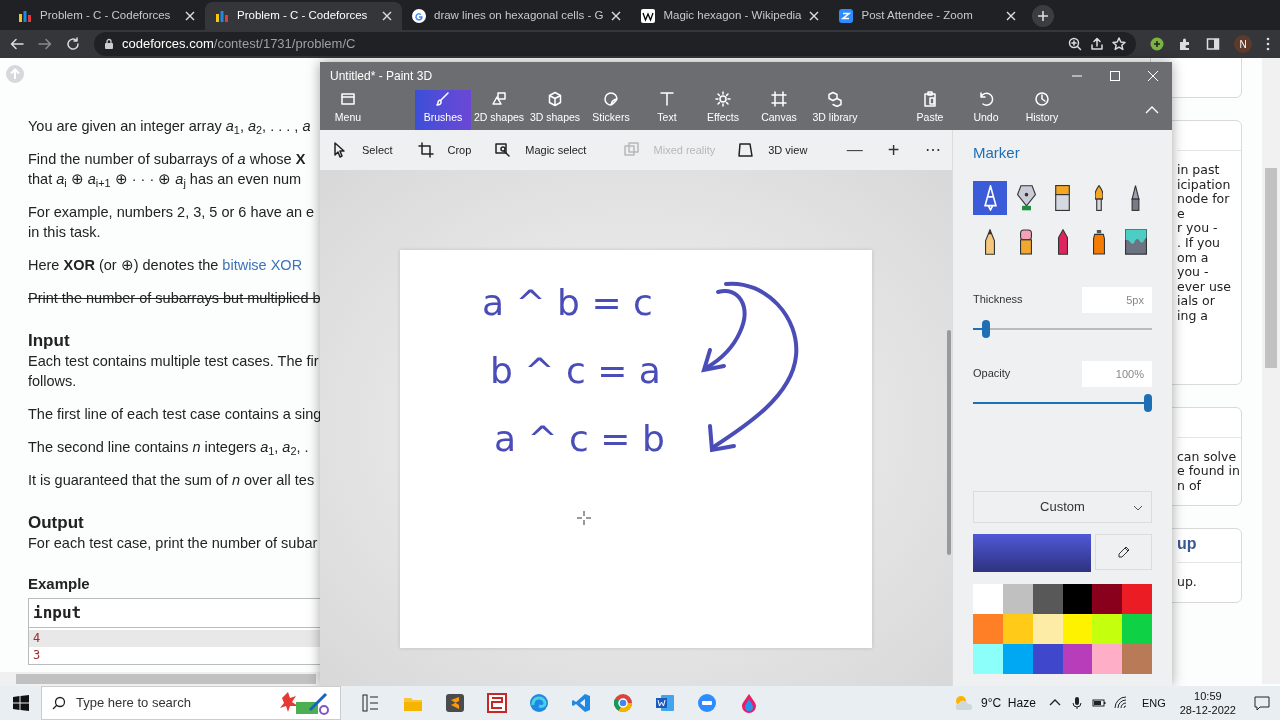 This screenshot has width=1280, height=720. What do you see at coordinates (894, 150) in the screenshot?
I see `zoom-in-button: +` at bounding box center [894, 150].